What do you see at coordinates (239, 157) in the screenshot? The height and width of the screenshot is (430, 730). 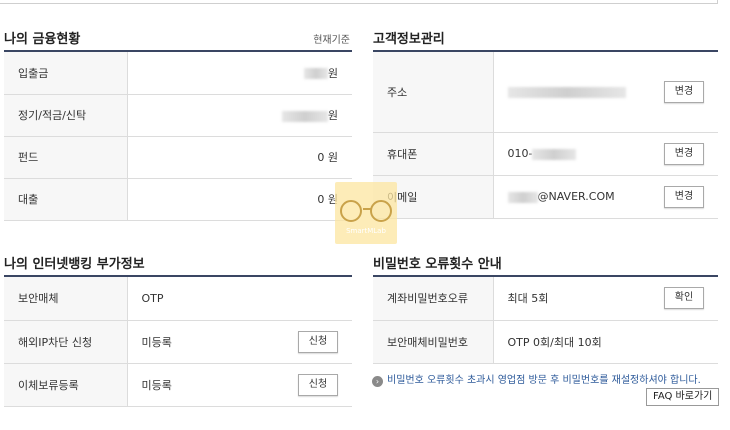 I see `fund-amount: 0 원` at bounding box center [239, 157].